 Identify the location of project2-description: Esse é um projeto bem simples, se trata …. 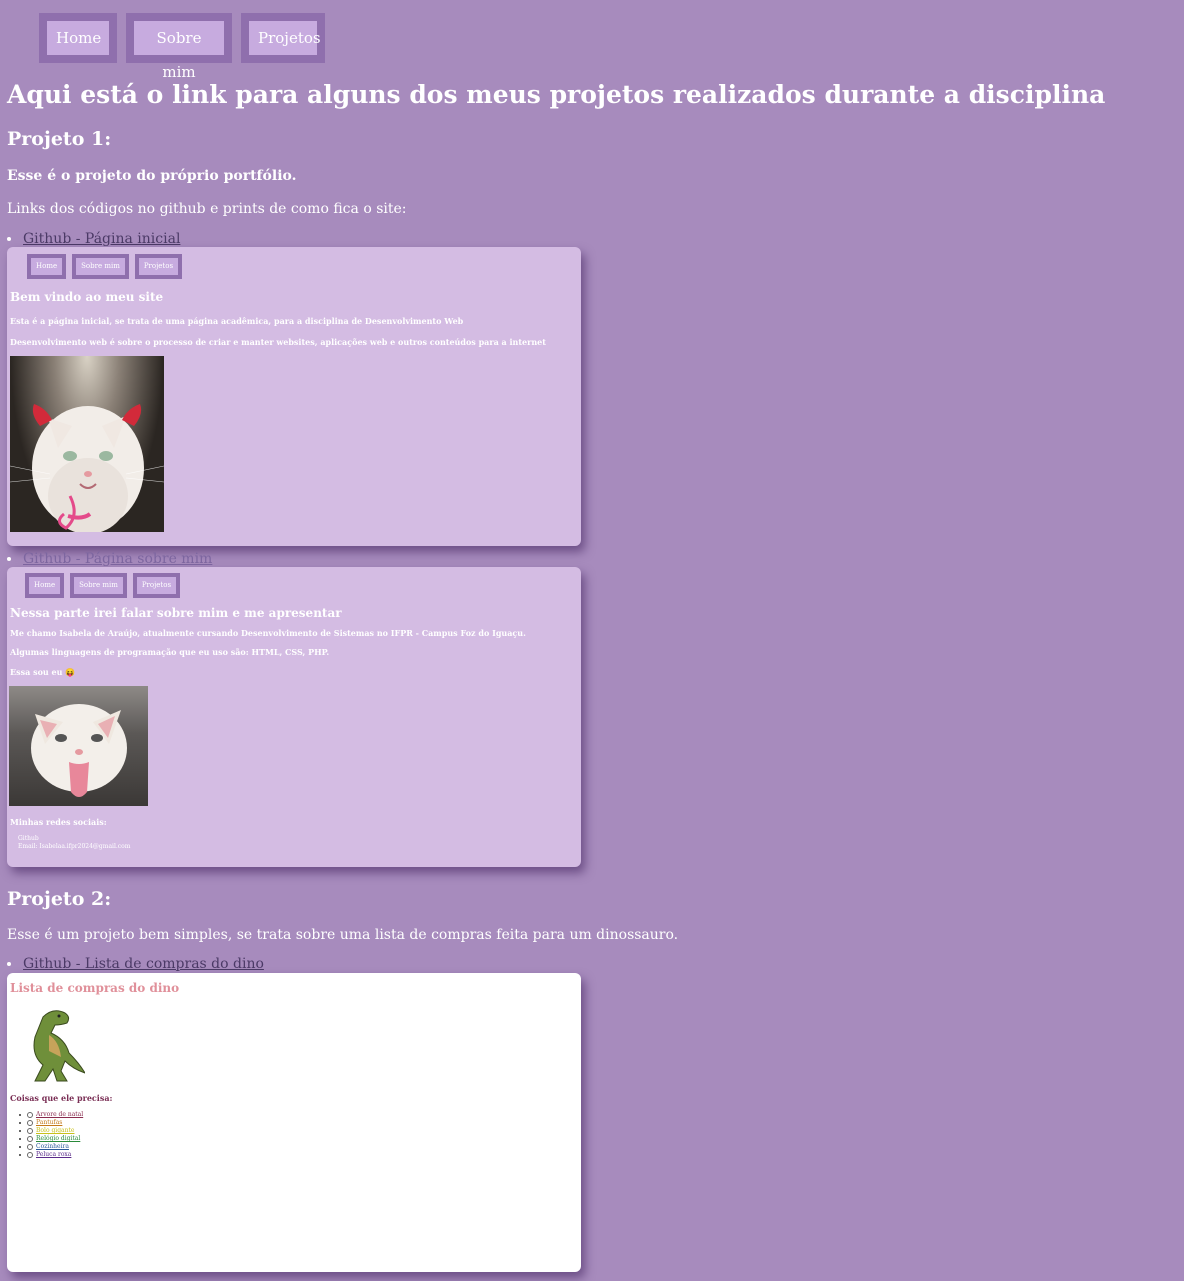
(343, 935).